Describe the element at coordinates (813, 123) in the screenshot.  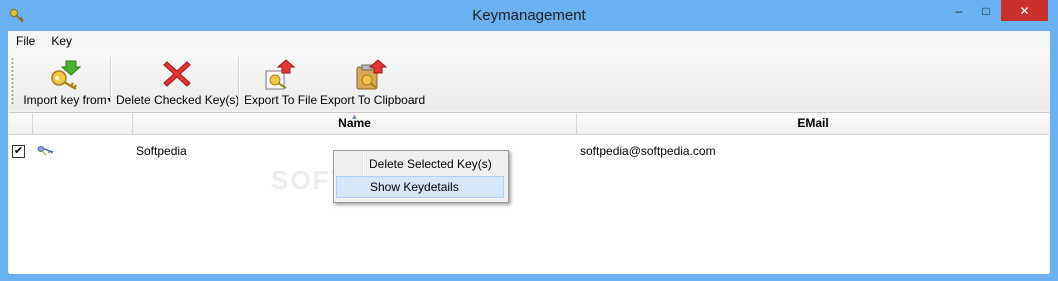
I see `header-email-column: EMail` at that location.